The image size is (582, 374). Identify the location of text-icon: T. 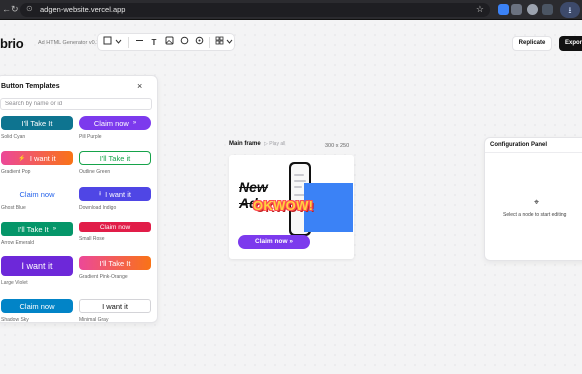
(154, 42).